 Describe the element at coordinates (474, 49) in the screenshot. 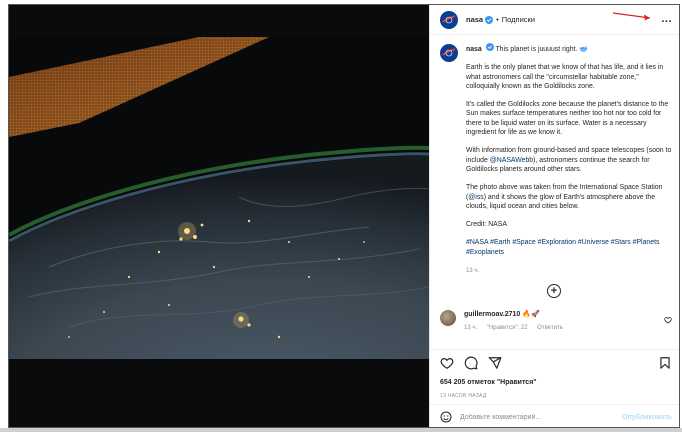

I see `caption-username: nasa` at that location.